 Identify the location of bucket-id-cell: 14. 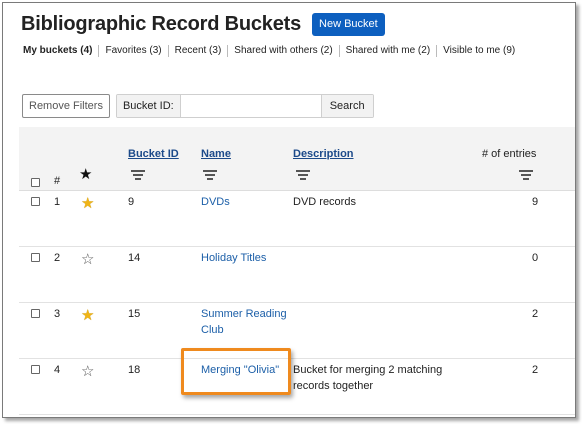
(134, 258).